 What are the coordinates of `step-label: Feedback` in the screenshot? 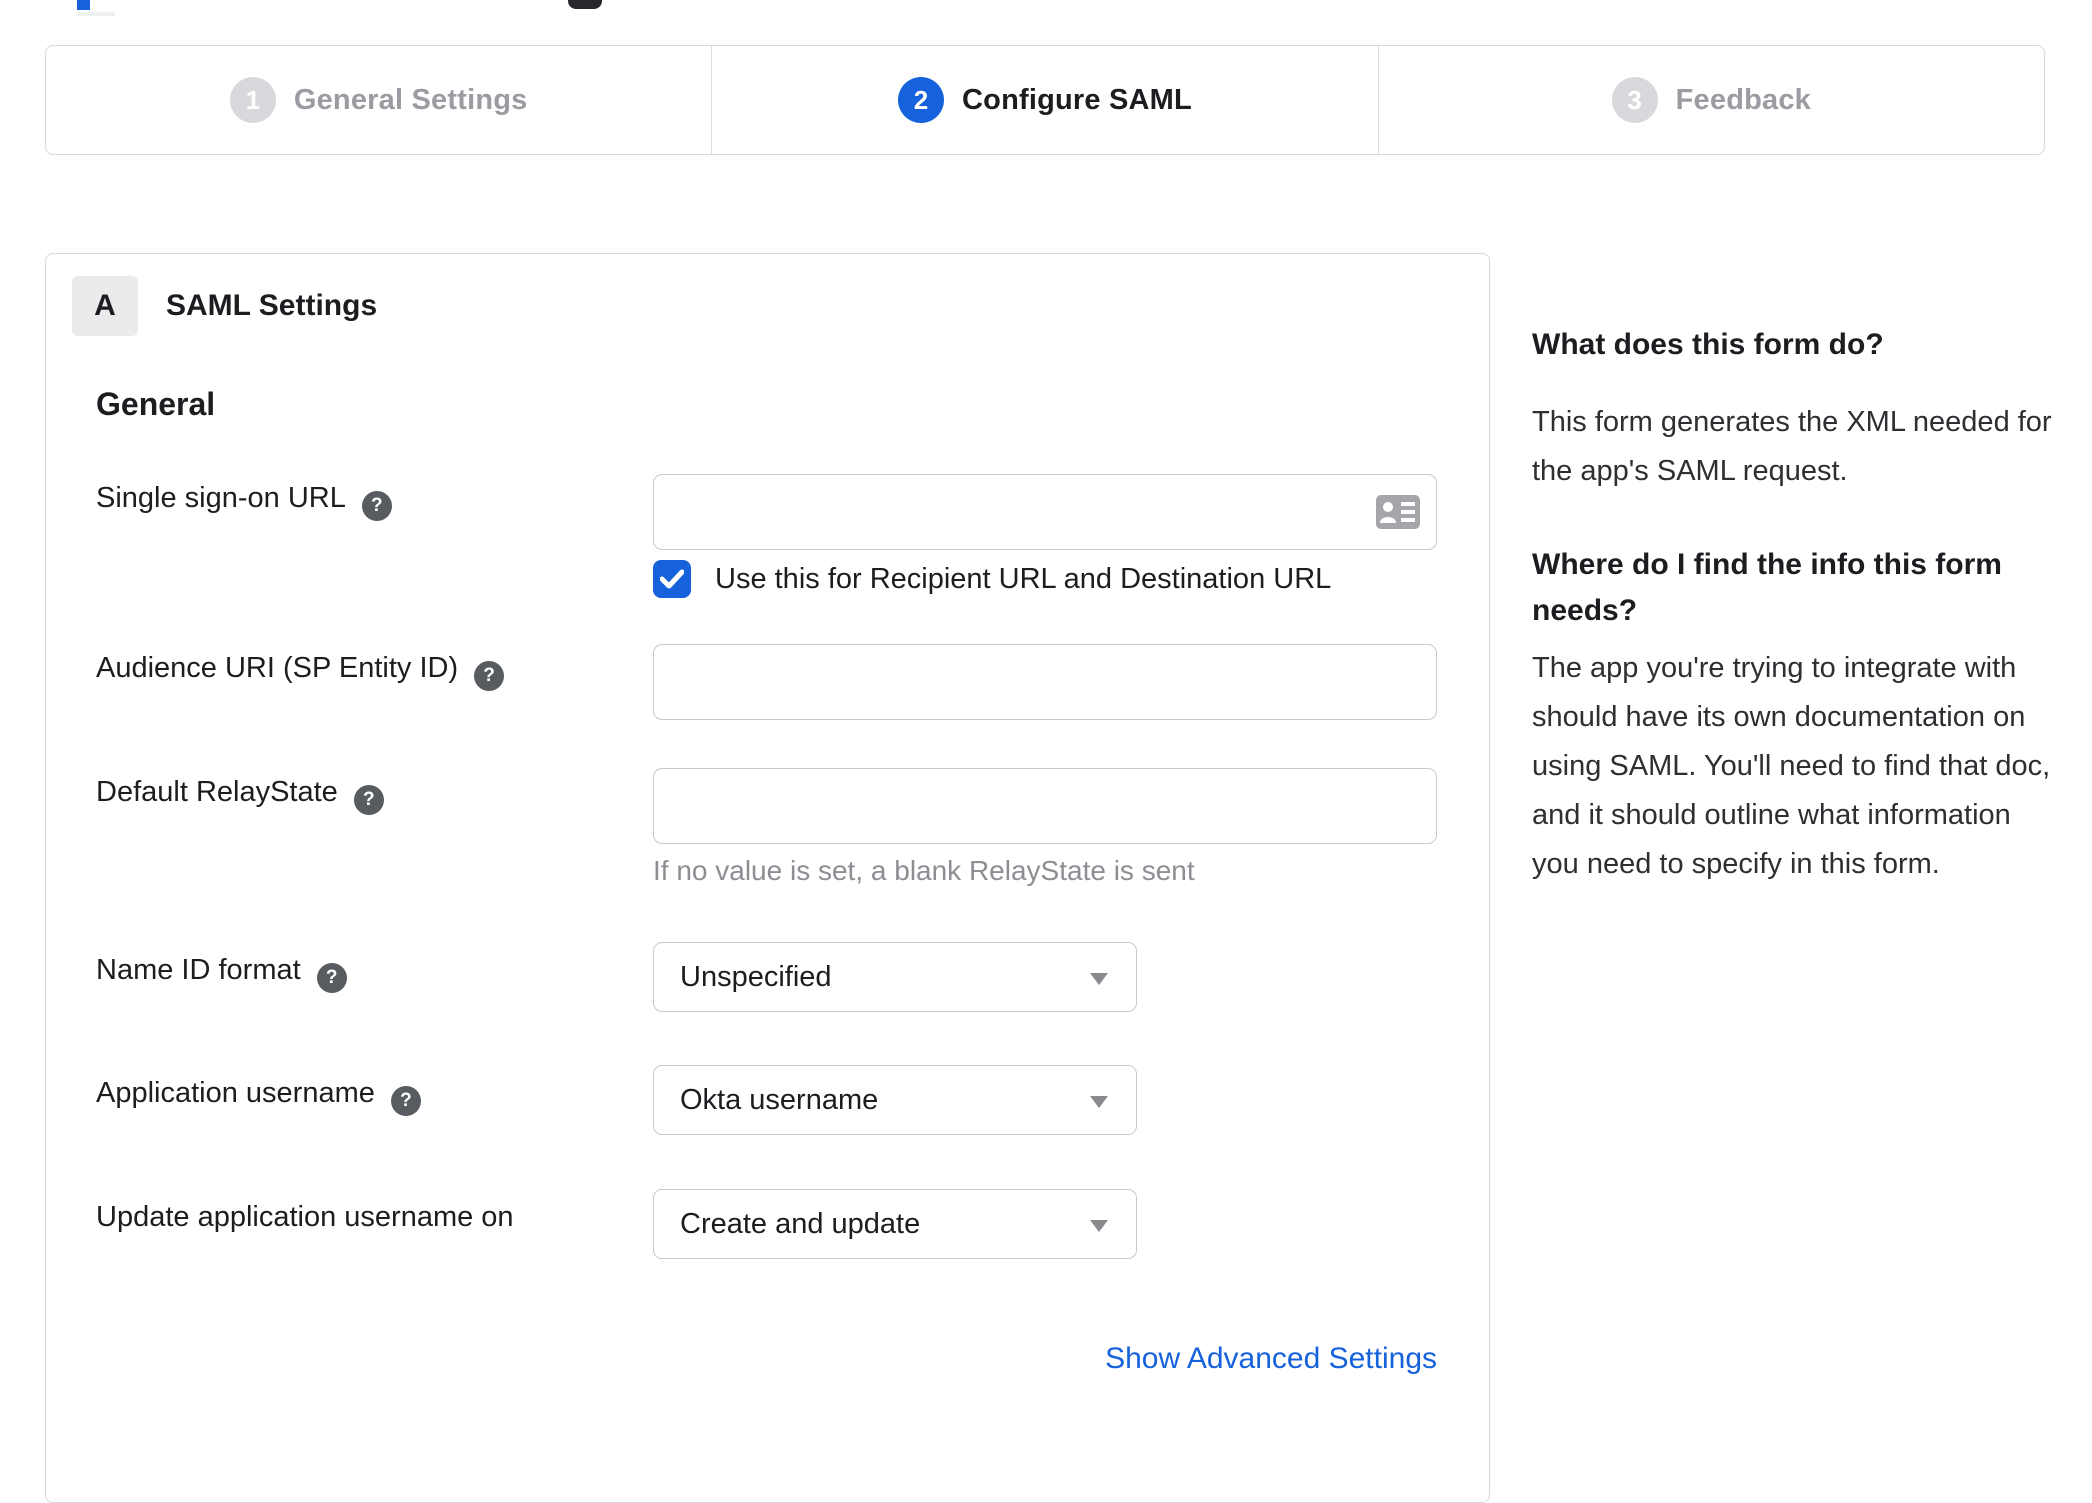 It's located at (1743, 99).